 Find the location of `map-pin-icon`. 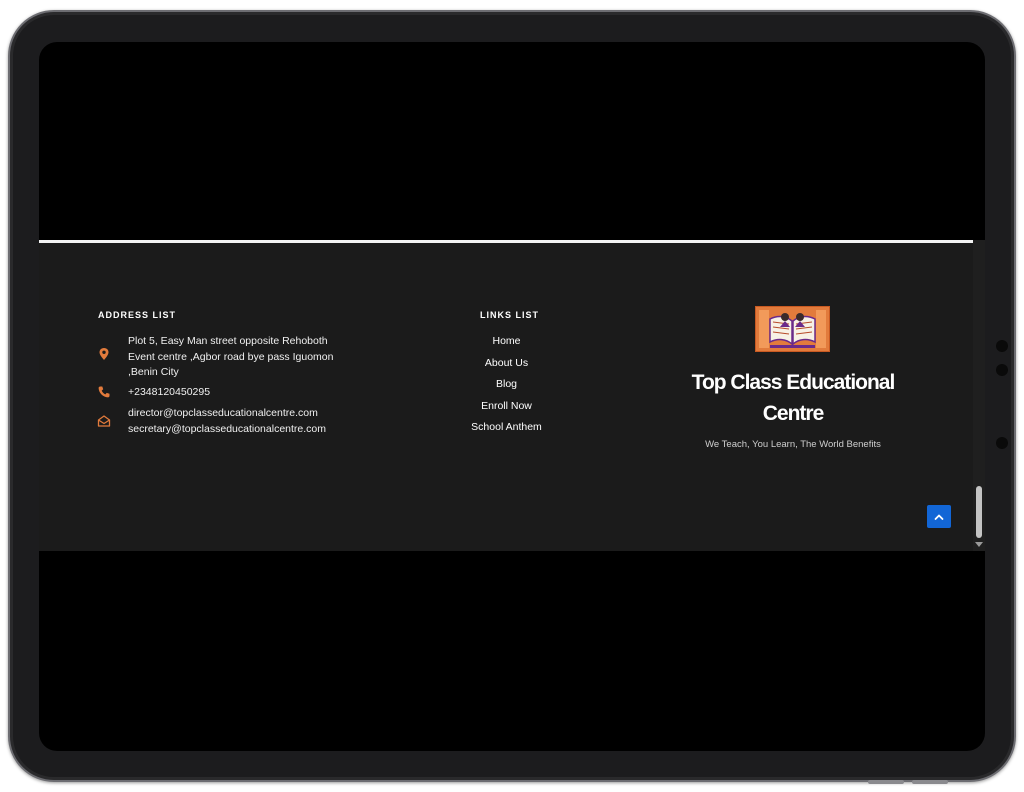

map-pin-icon is located at coordinates (104, 354).